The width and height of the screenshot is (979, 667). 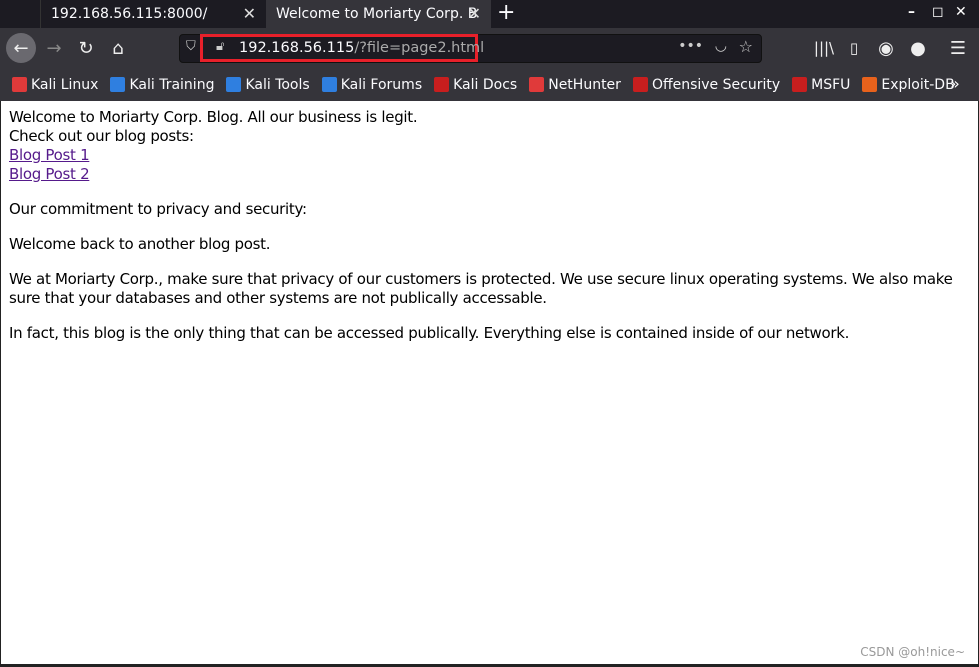 I want to click on tab-1: 192.168.56.115:8000/ ✕, so click(x=153, y=14).